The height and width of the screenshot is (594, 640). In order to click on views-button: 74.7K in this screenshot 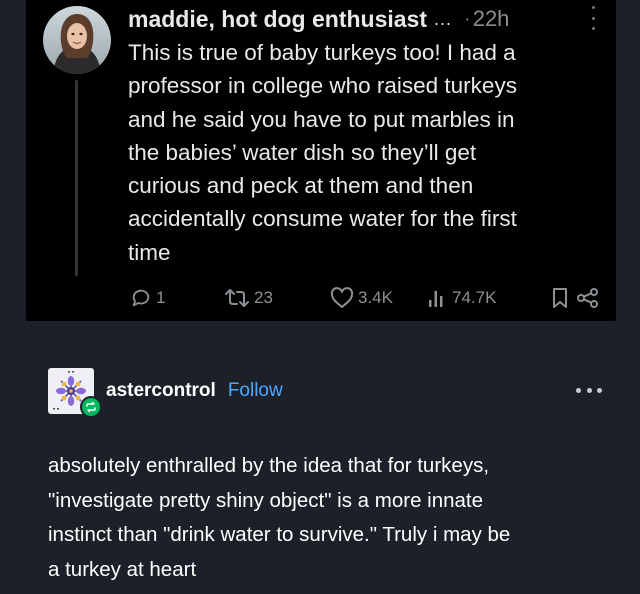, I will do `click(462, 298)`.